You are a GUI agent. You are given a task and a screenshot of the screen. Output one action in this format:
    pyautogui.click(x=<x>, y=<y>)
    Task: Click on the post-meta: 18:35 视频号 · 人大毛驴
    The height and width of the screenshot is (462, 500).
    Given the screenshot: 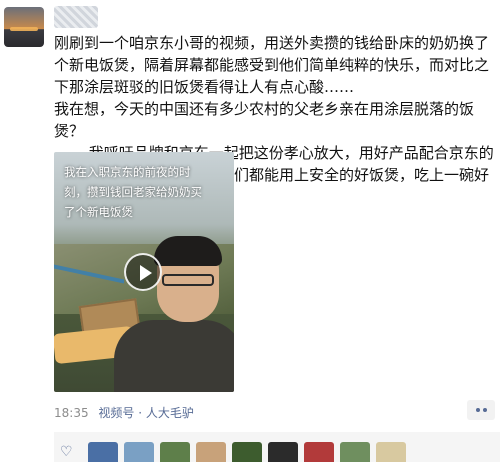 What is the action you would take?
    pyautogui.click(x=124, y=412)
    